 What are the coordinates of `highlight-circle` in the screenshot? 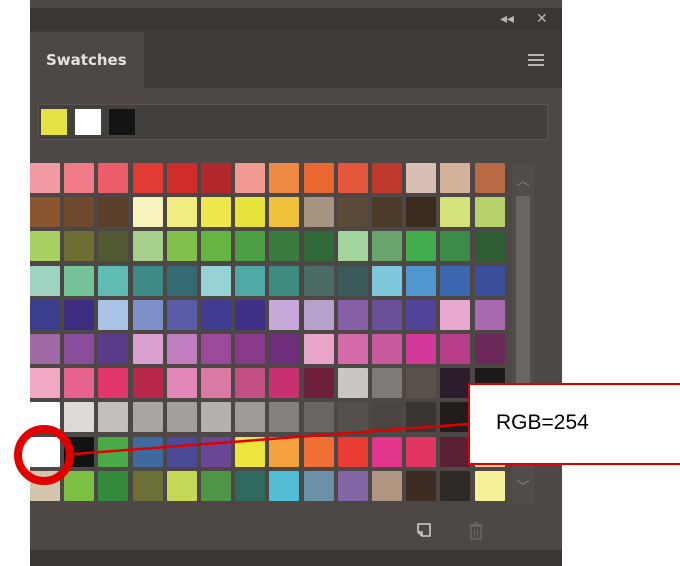 It's located at (44, 455).